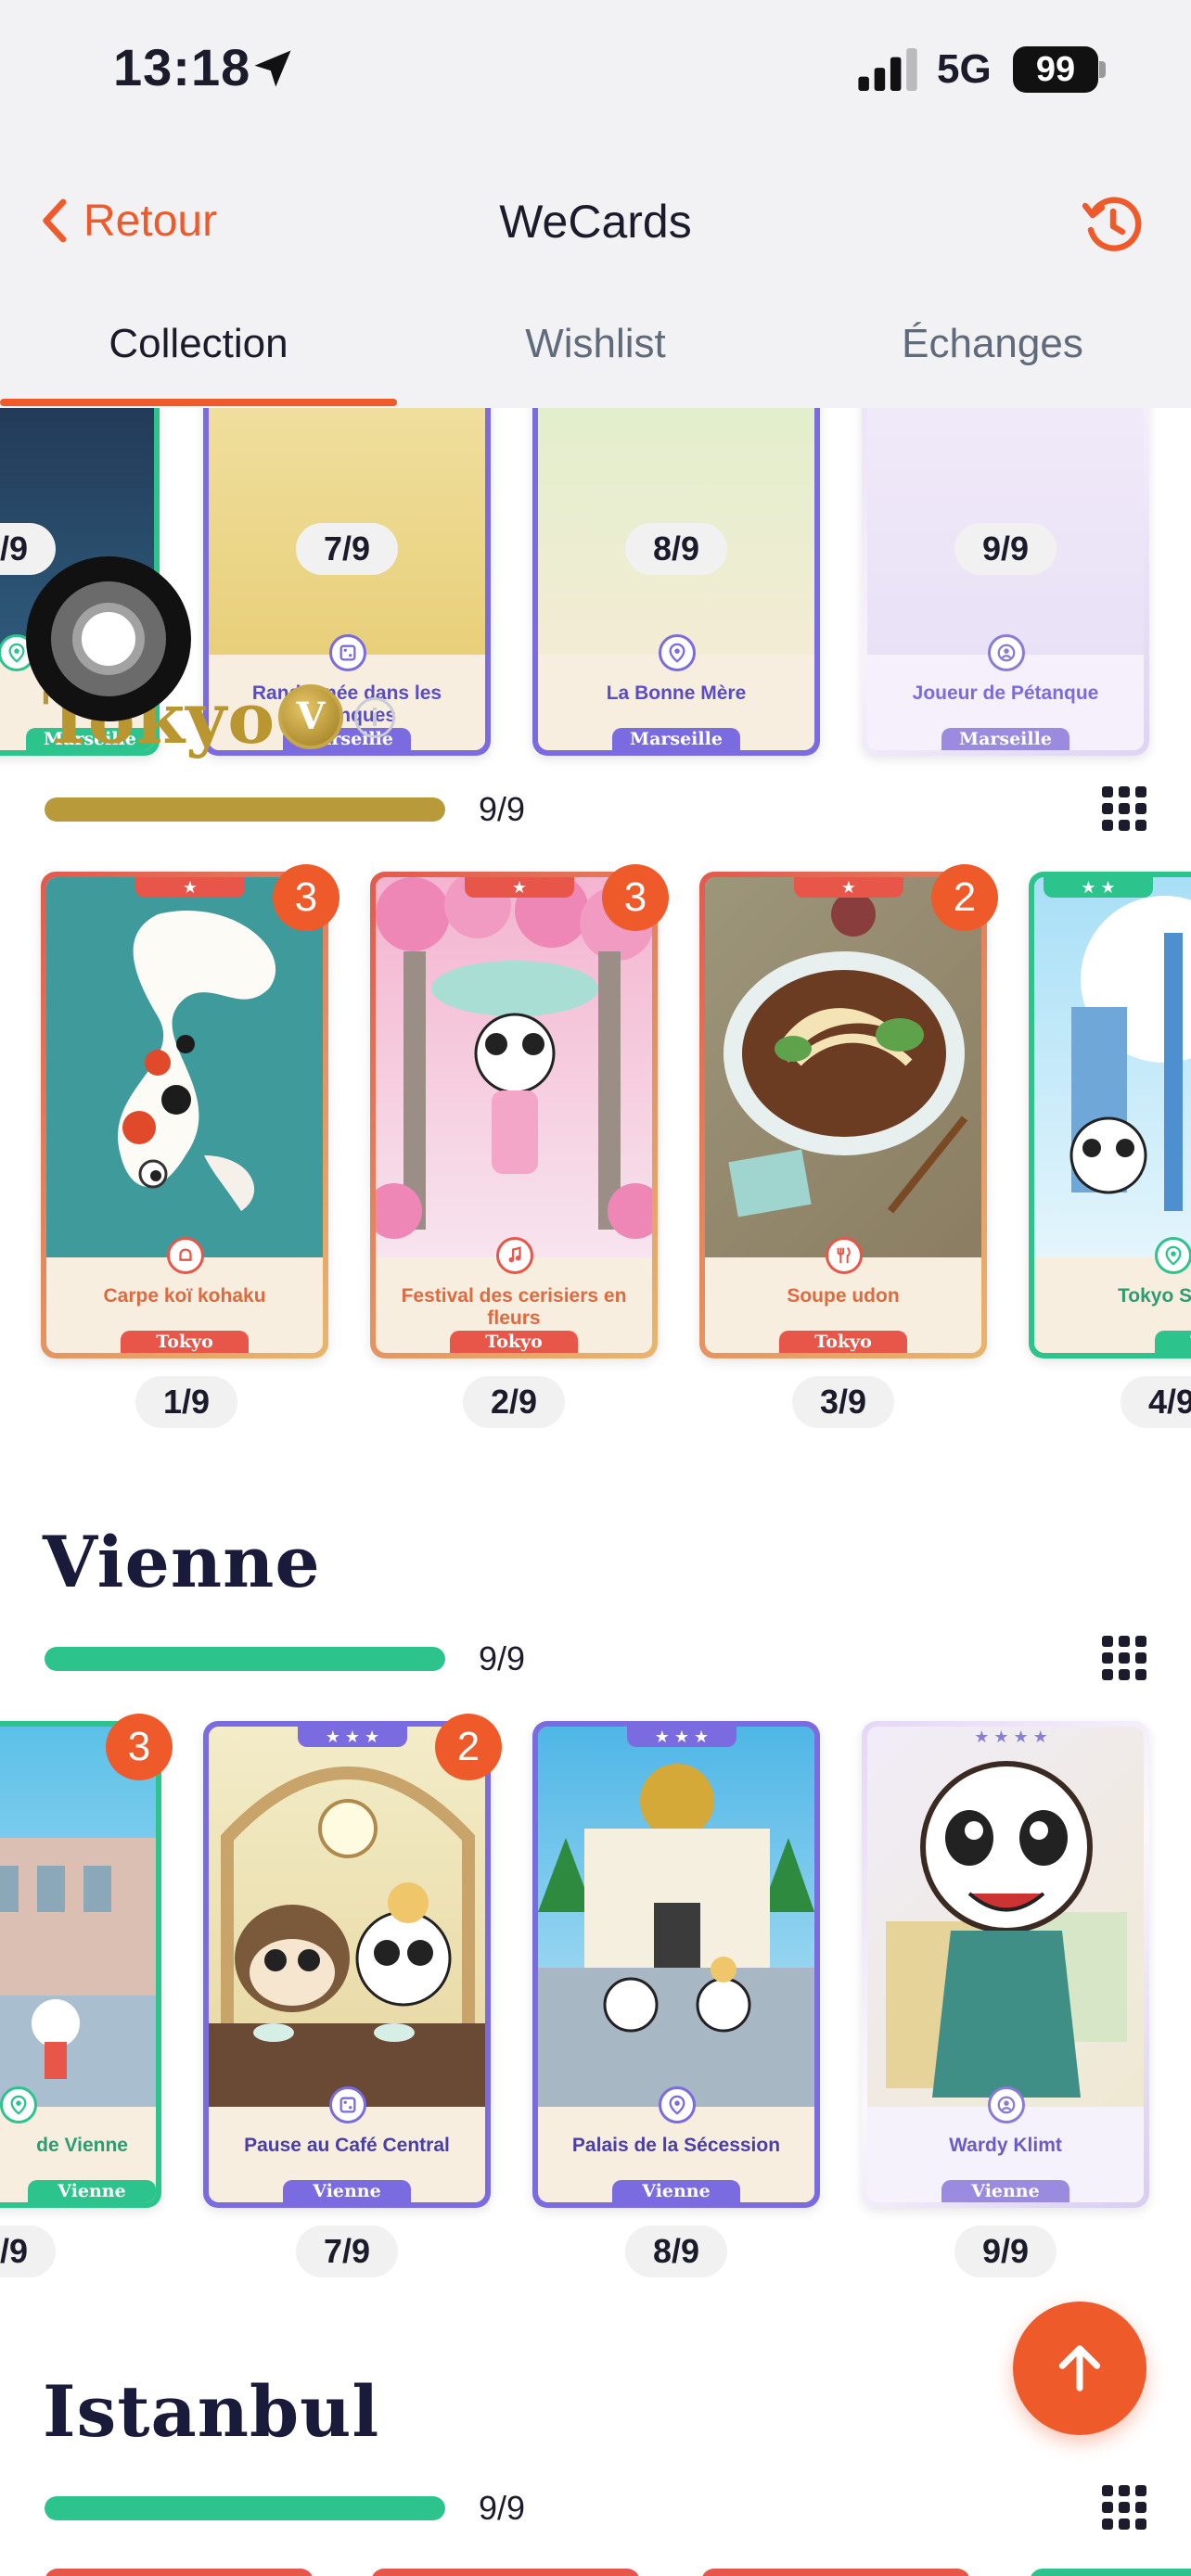  Describe the element at coordinates (1006, 693) in the screenshot. I see `card-title: Joueur de Pétanque` at that location.